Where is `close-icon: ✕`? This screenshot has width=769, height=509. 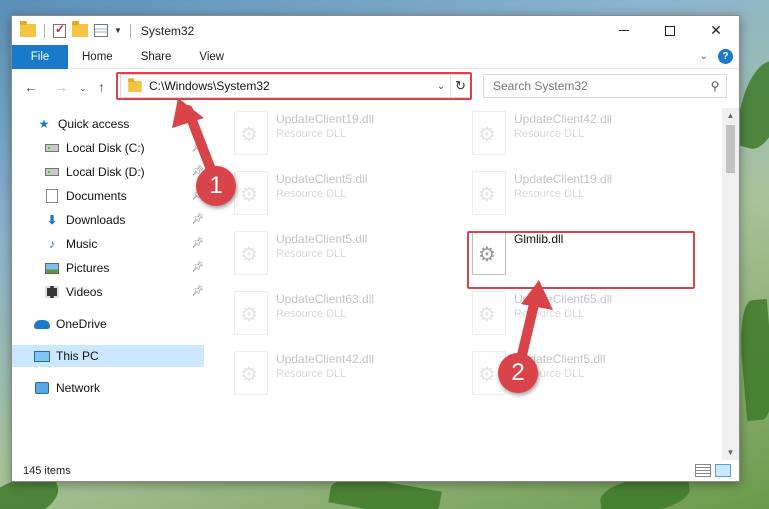 close-icon: ✕ is located at coordinates (716, 30).